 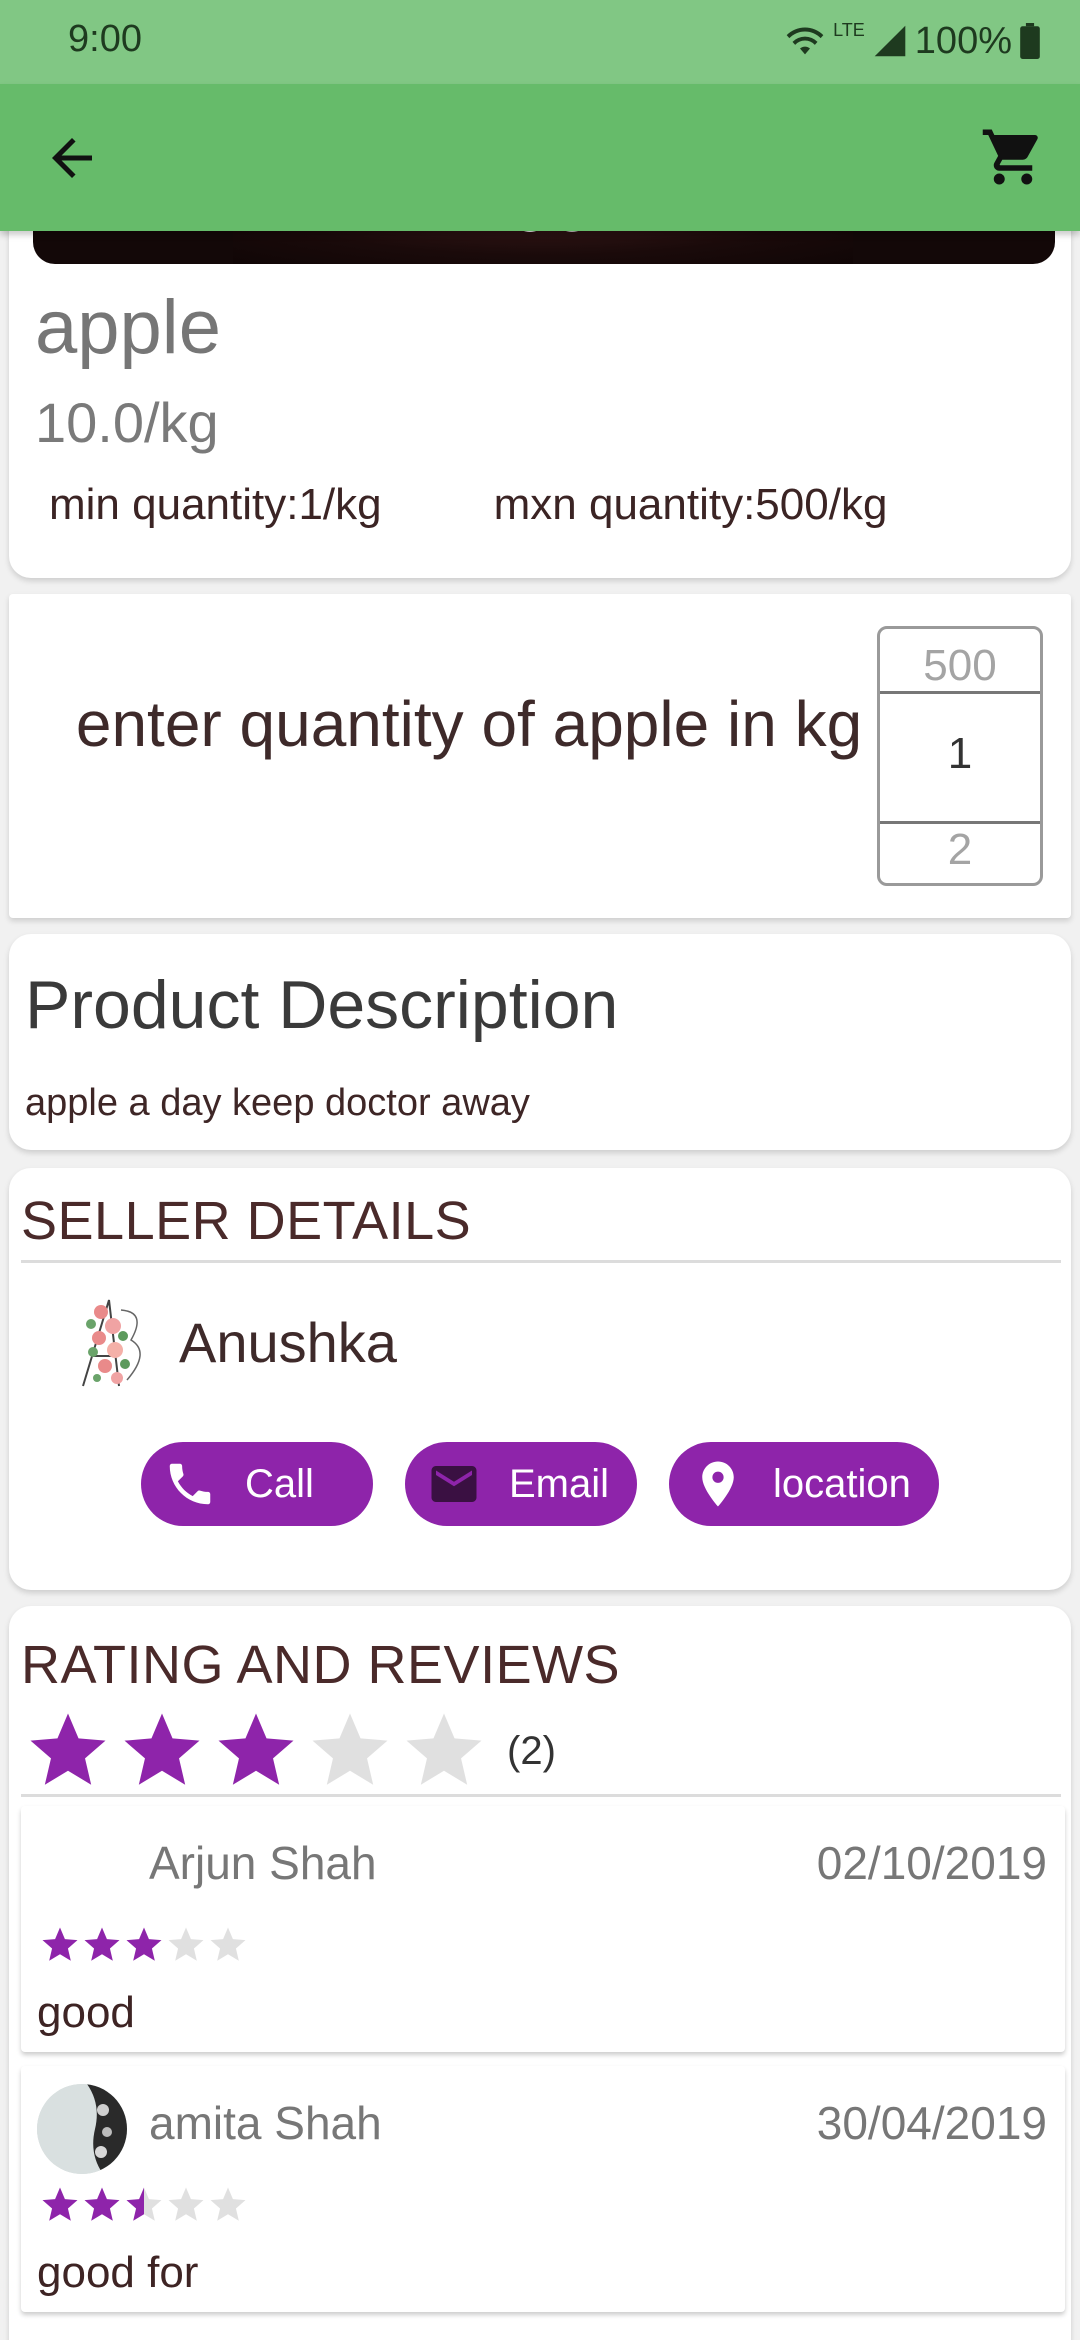 What do you see at coordinates (215, 504) in the screenshot?
I see `min-quantity: min quantity:1/kg` at bounding box center [215, 504].